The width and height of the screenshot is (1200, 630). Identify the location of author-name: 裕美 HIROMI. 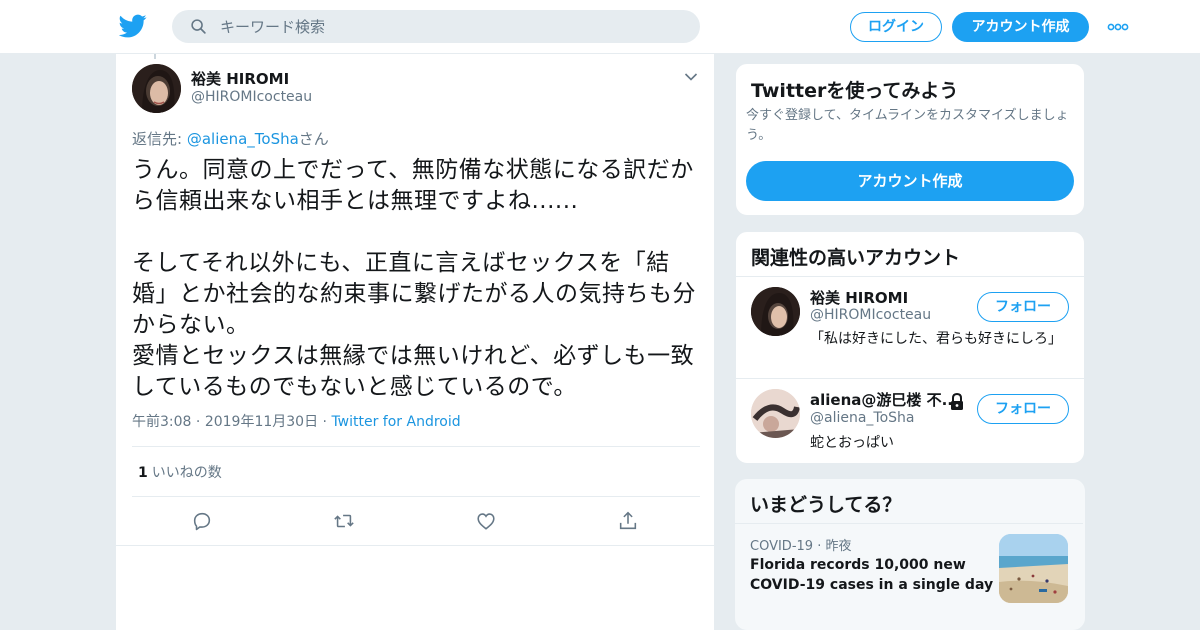
(240, 78).